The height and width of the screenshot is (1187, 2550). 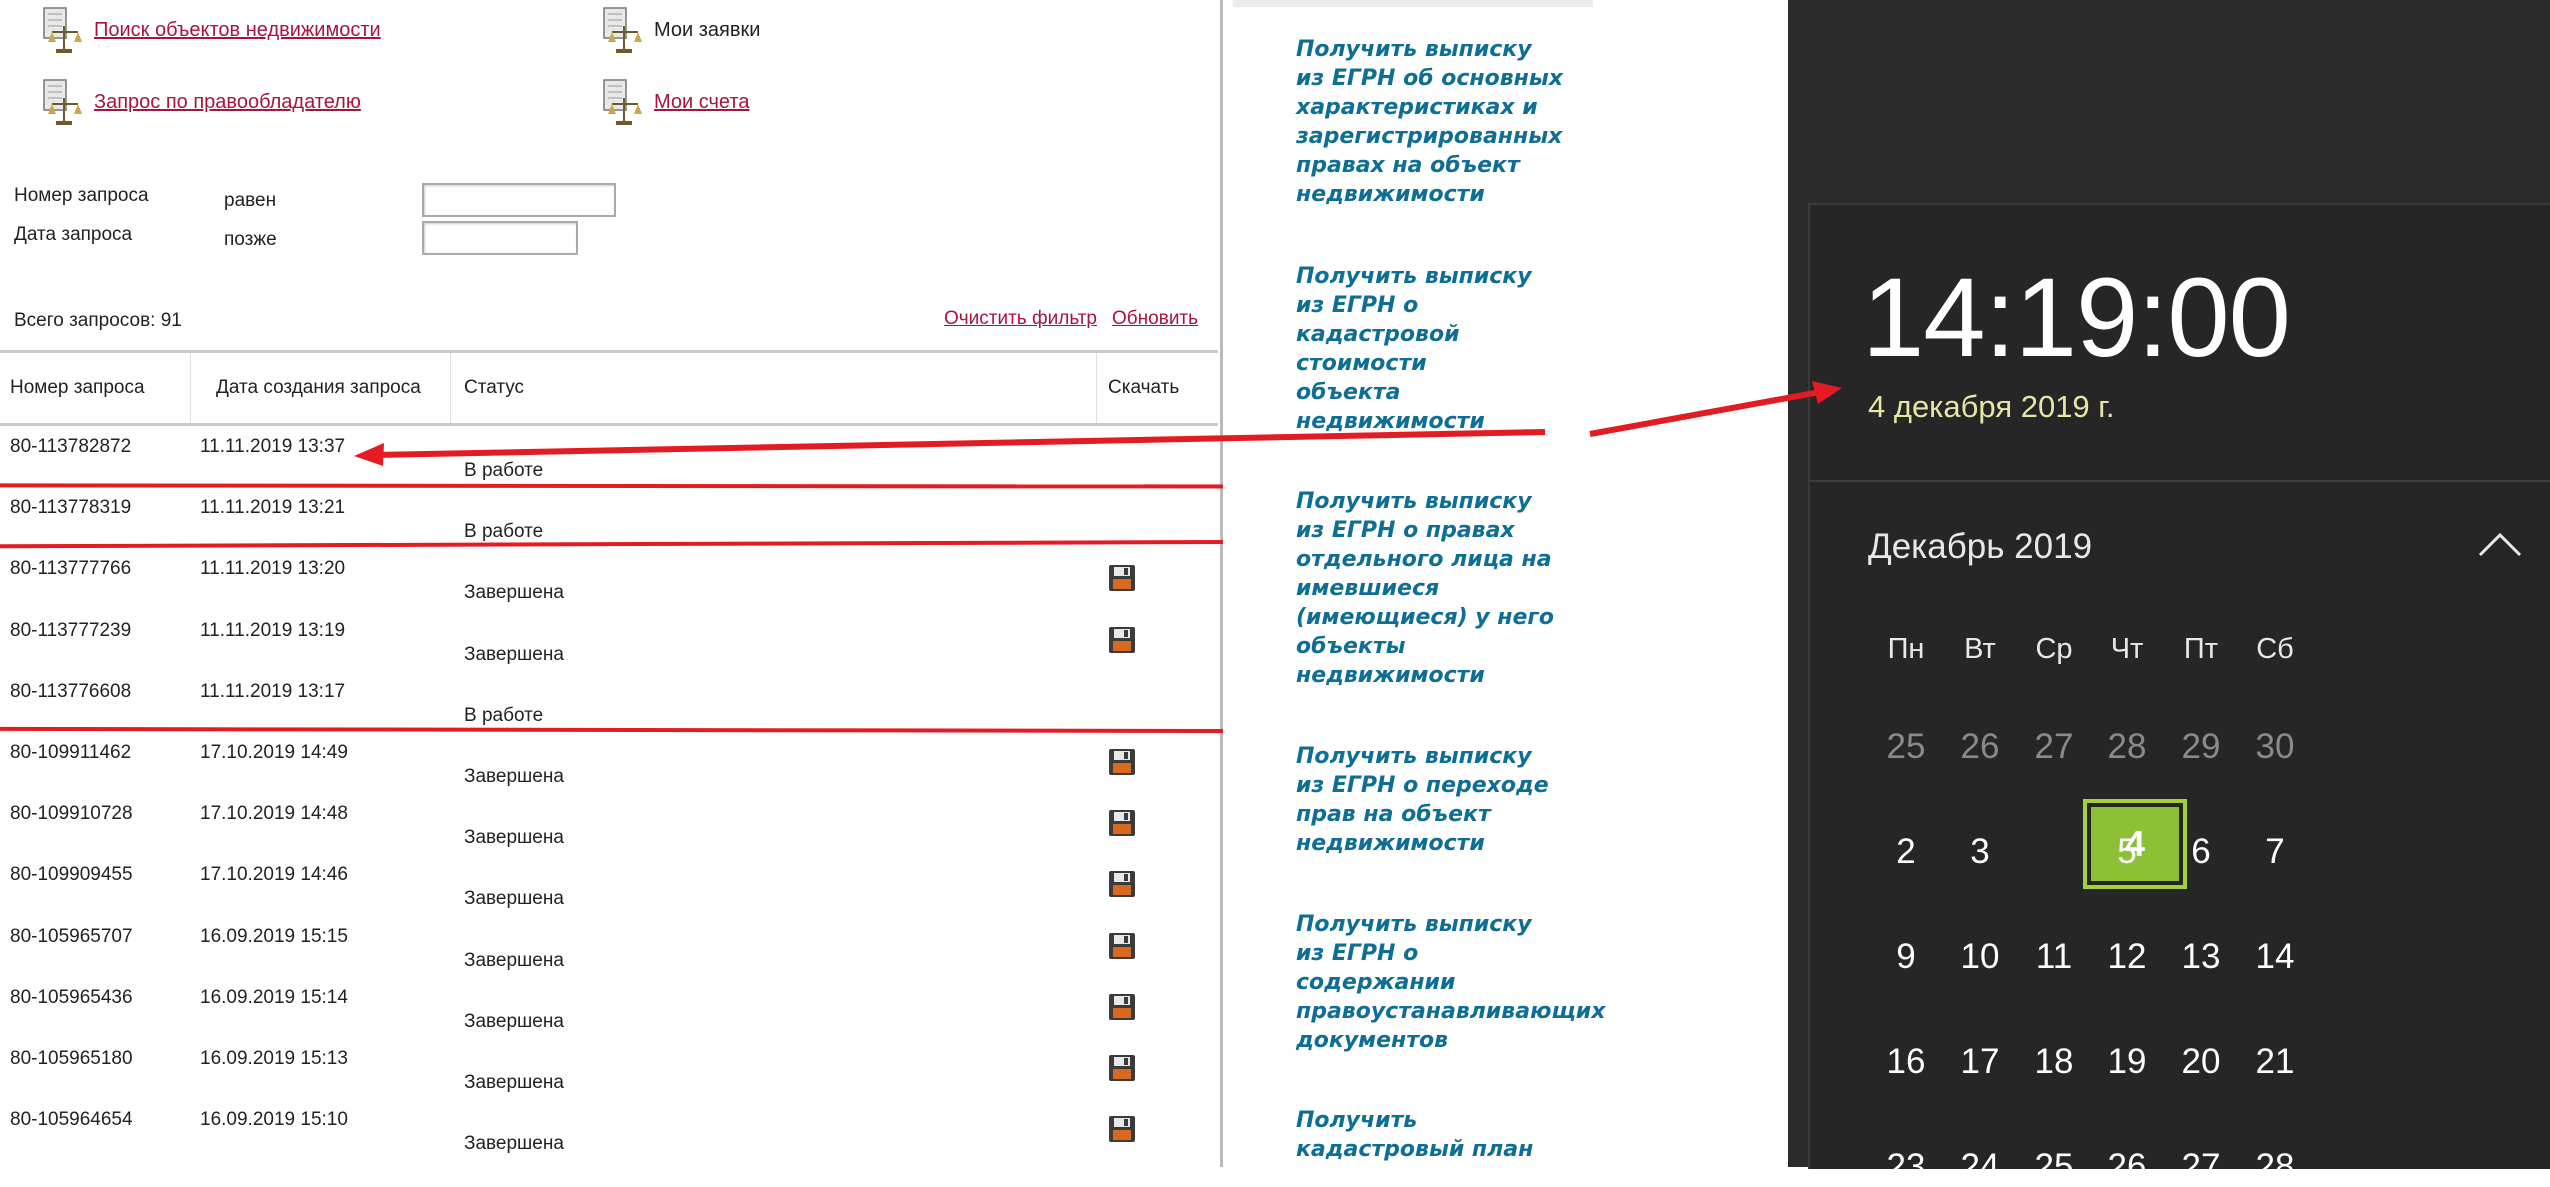 I want to click on request-date: 16.09.2019 15:14, so click(x=274, y=997).